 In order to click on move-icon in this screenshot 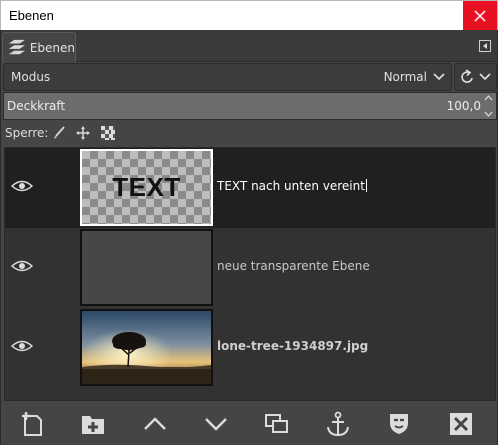, I will do `click(83, 133)`.